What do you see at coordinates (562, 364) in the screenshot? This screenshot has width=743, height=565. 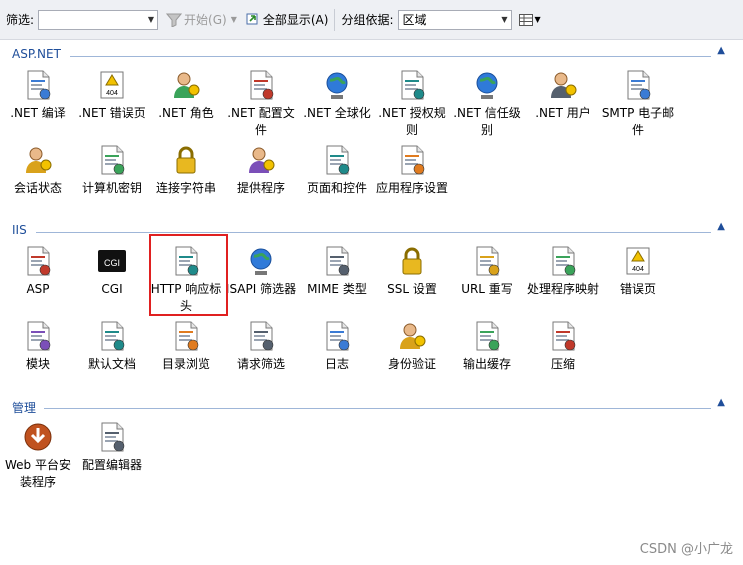 I see `feature-label: 压缩` at bounding box center [562, 364].